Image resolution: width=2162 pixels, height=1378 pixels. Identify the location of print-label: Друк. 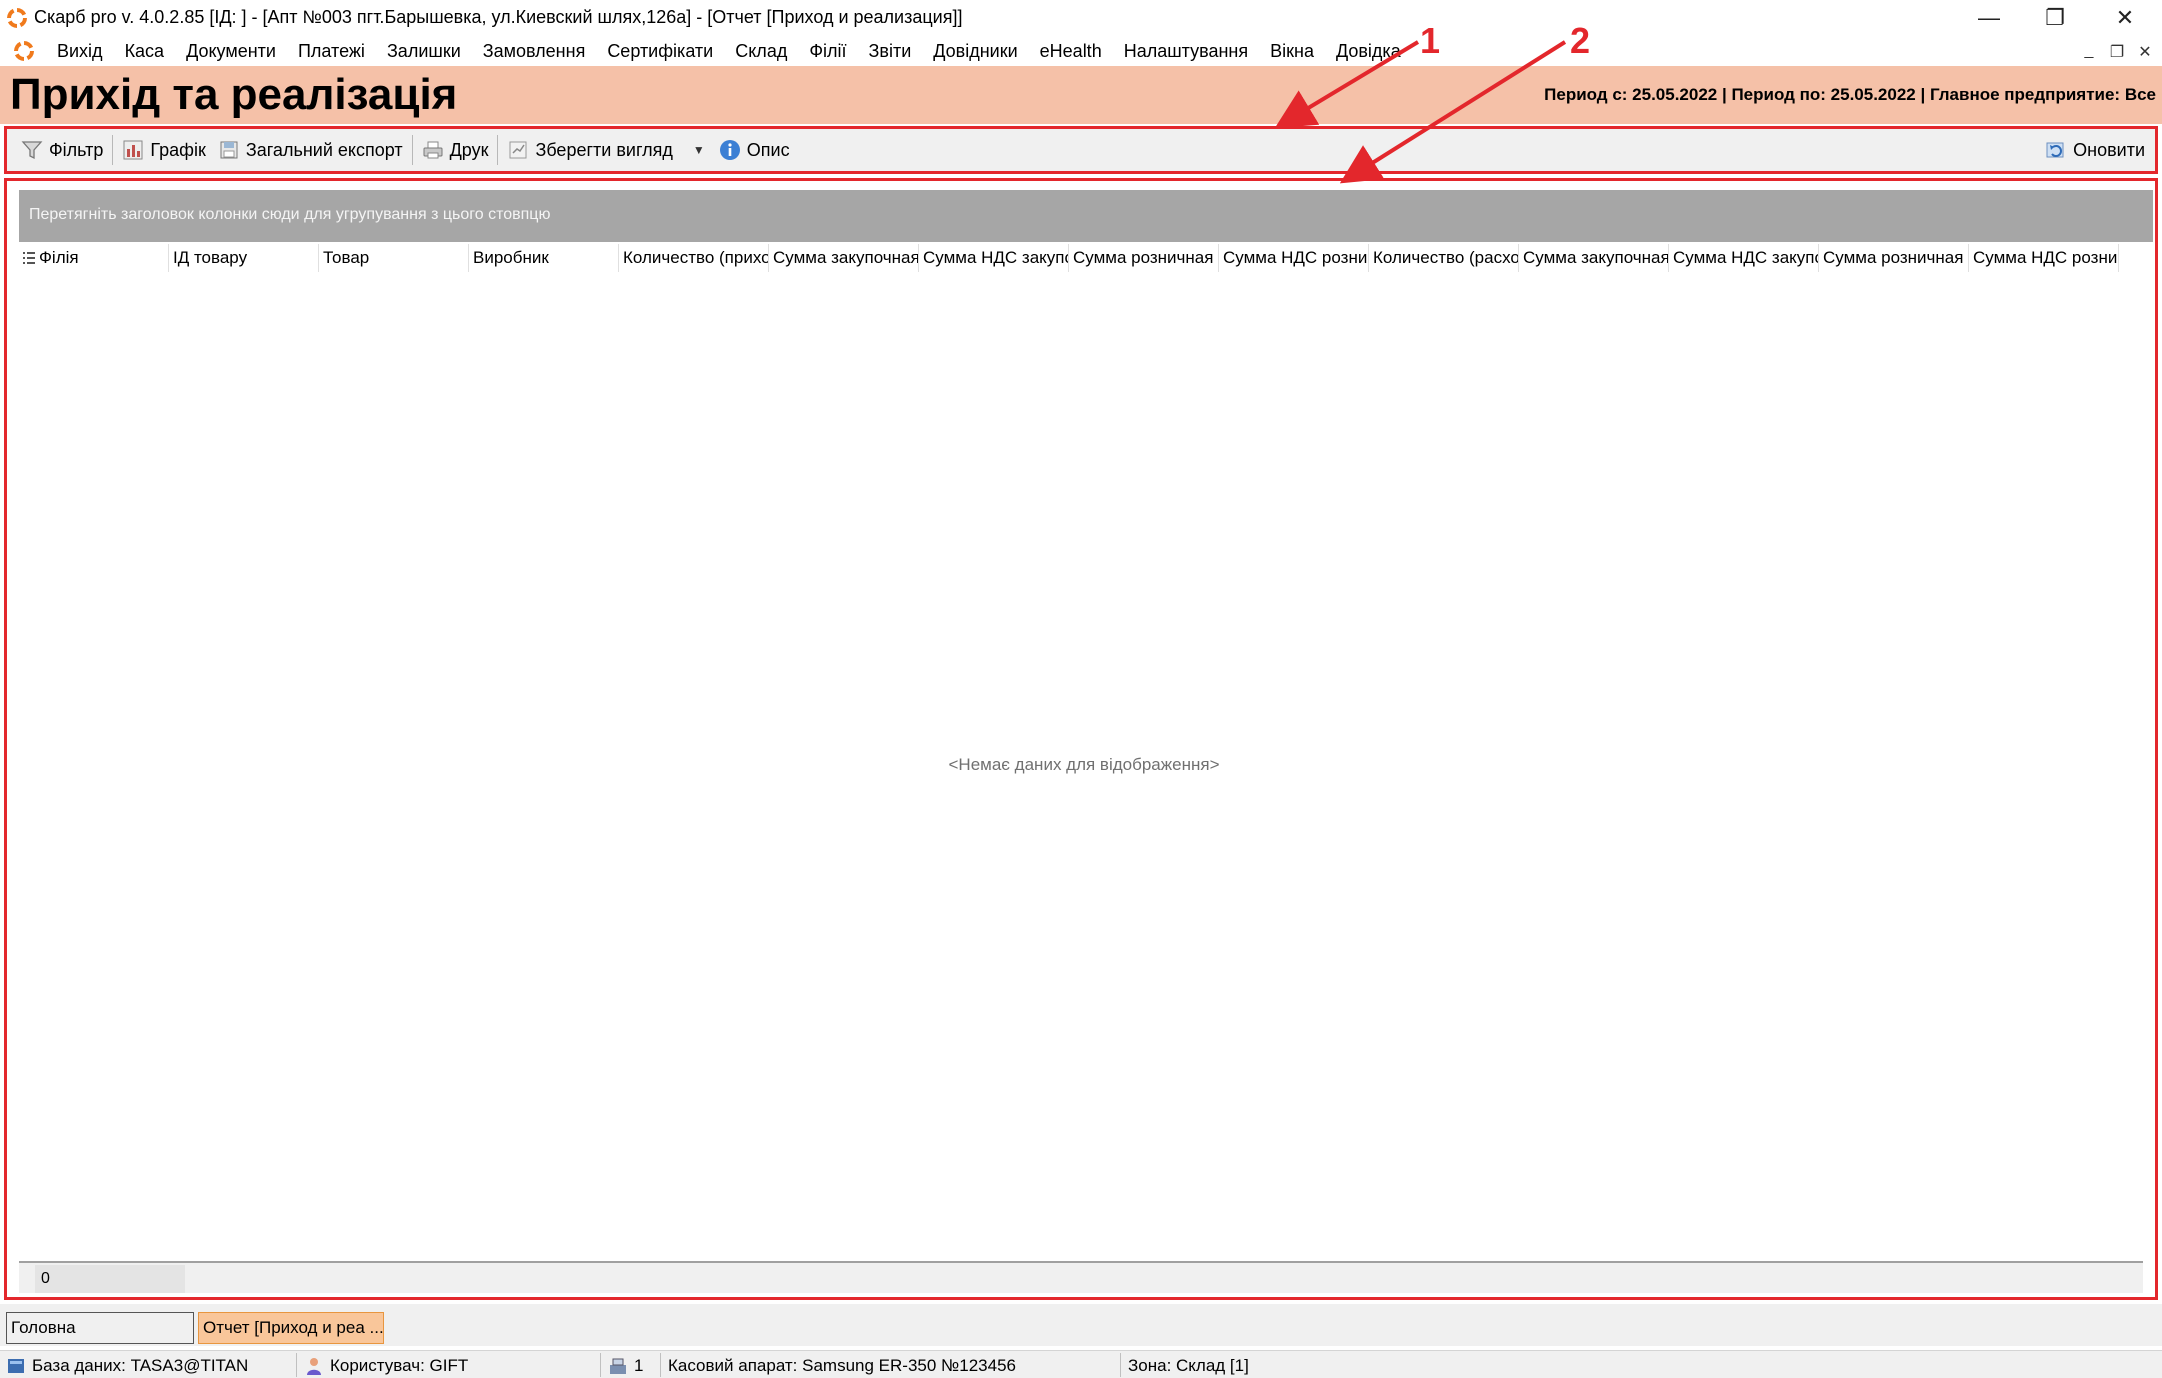
(469, 149).